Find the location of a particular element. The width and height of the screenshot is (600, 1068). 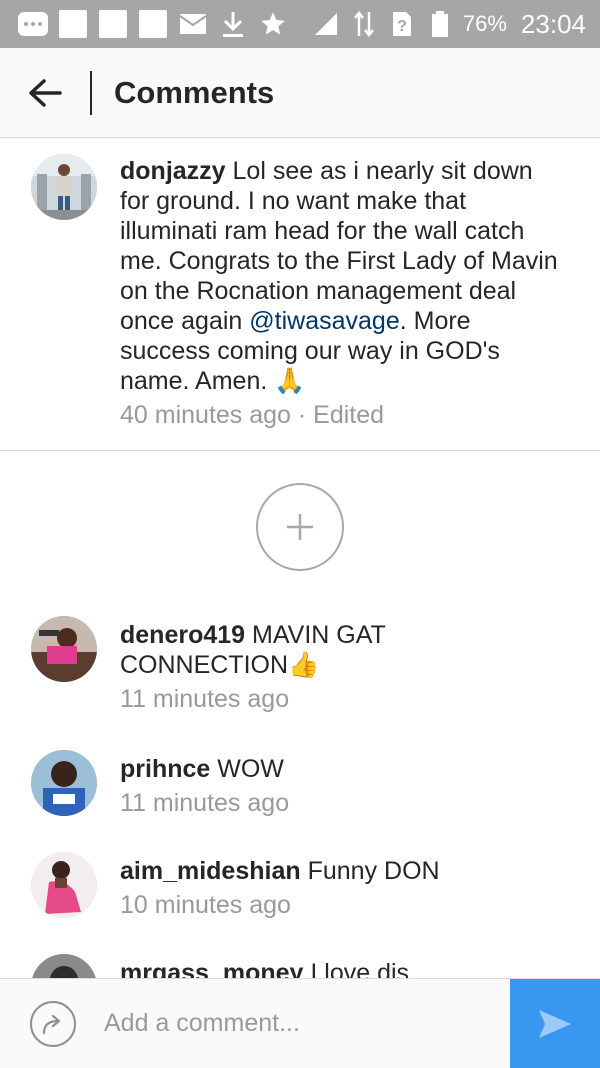

status-bar: ? 76% 23:04 is located at coordinates (300, 24).